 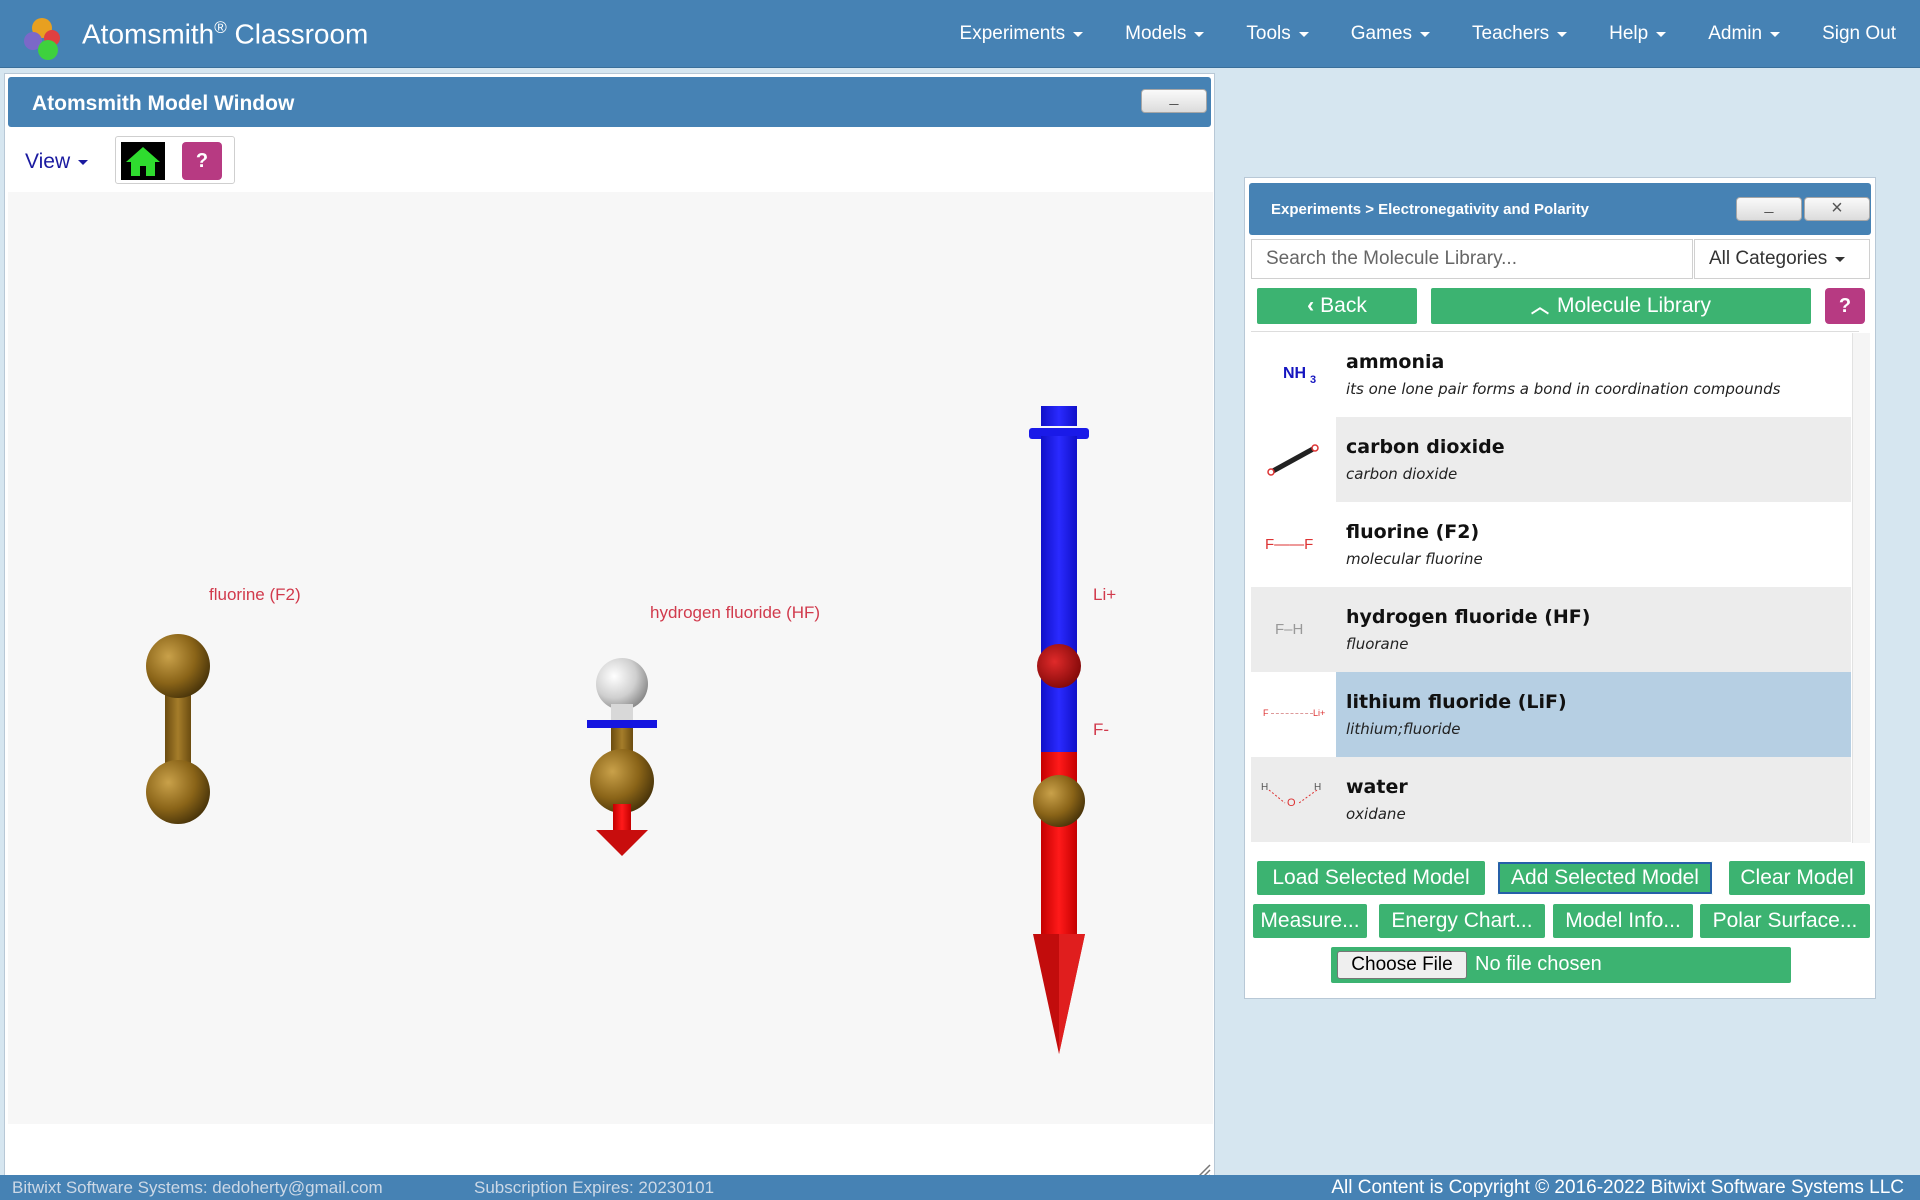 I want to click on fluorine-molecule, so click(x=178, y=729).